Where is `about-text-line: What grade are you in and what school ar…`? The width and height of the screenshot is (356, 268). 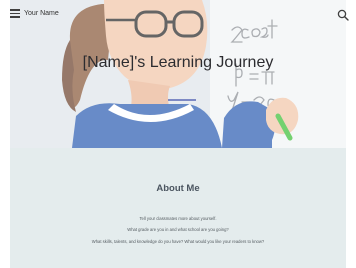
about-text-line: What grade are you in and what school ar… is located at coordinates (178, 229).